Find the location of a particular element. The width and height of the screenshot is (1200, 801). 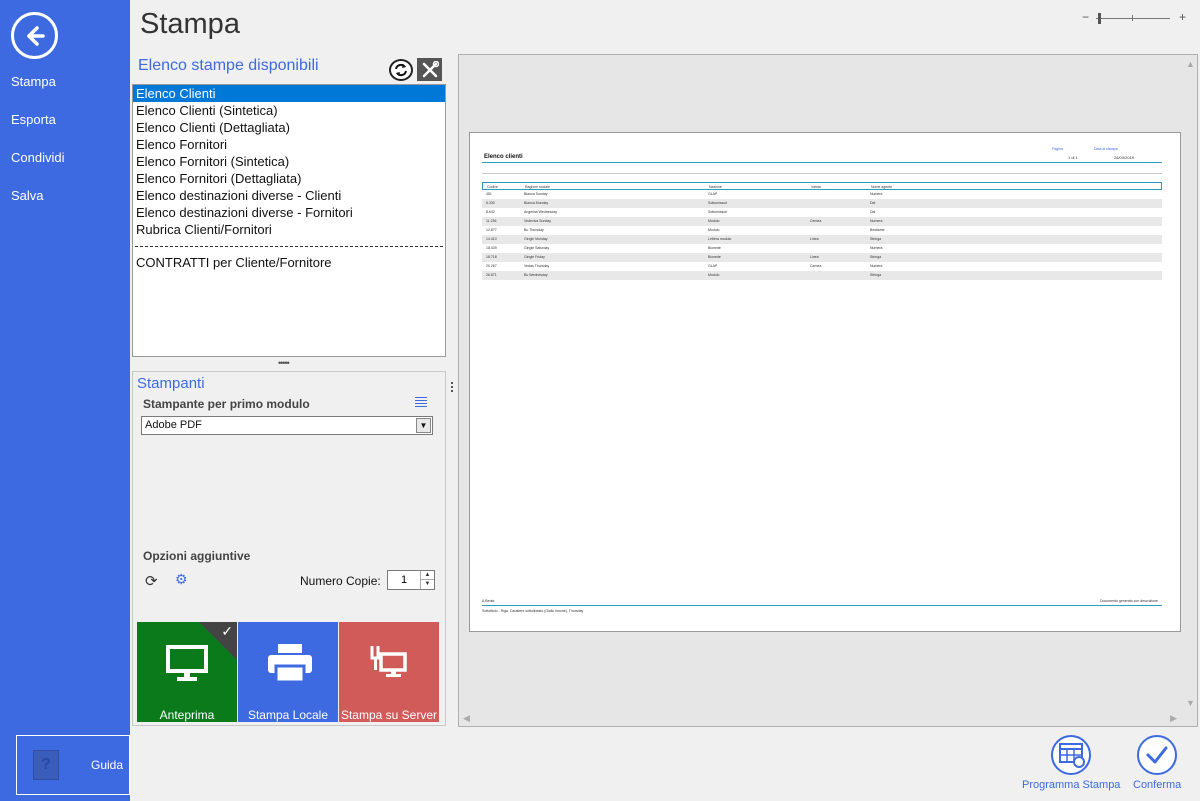

table-cell: Gingle Friday is located at coordinates (534, 257).